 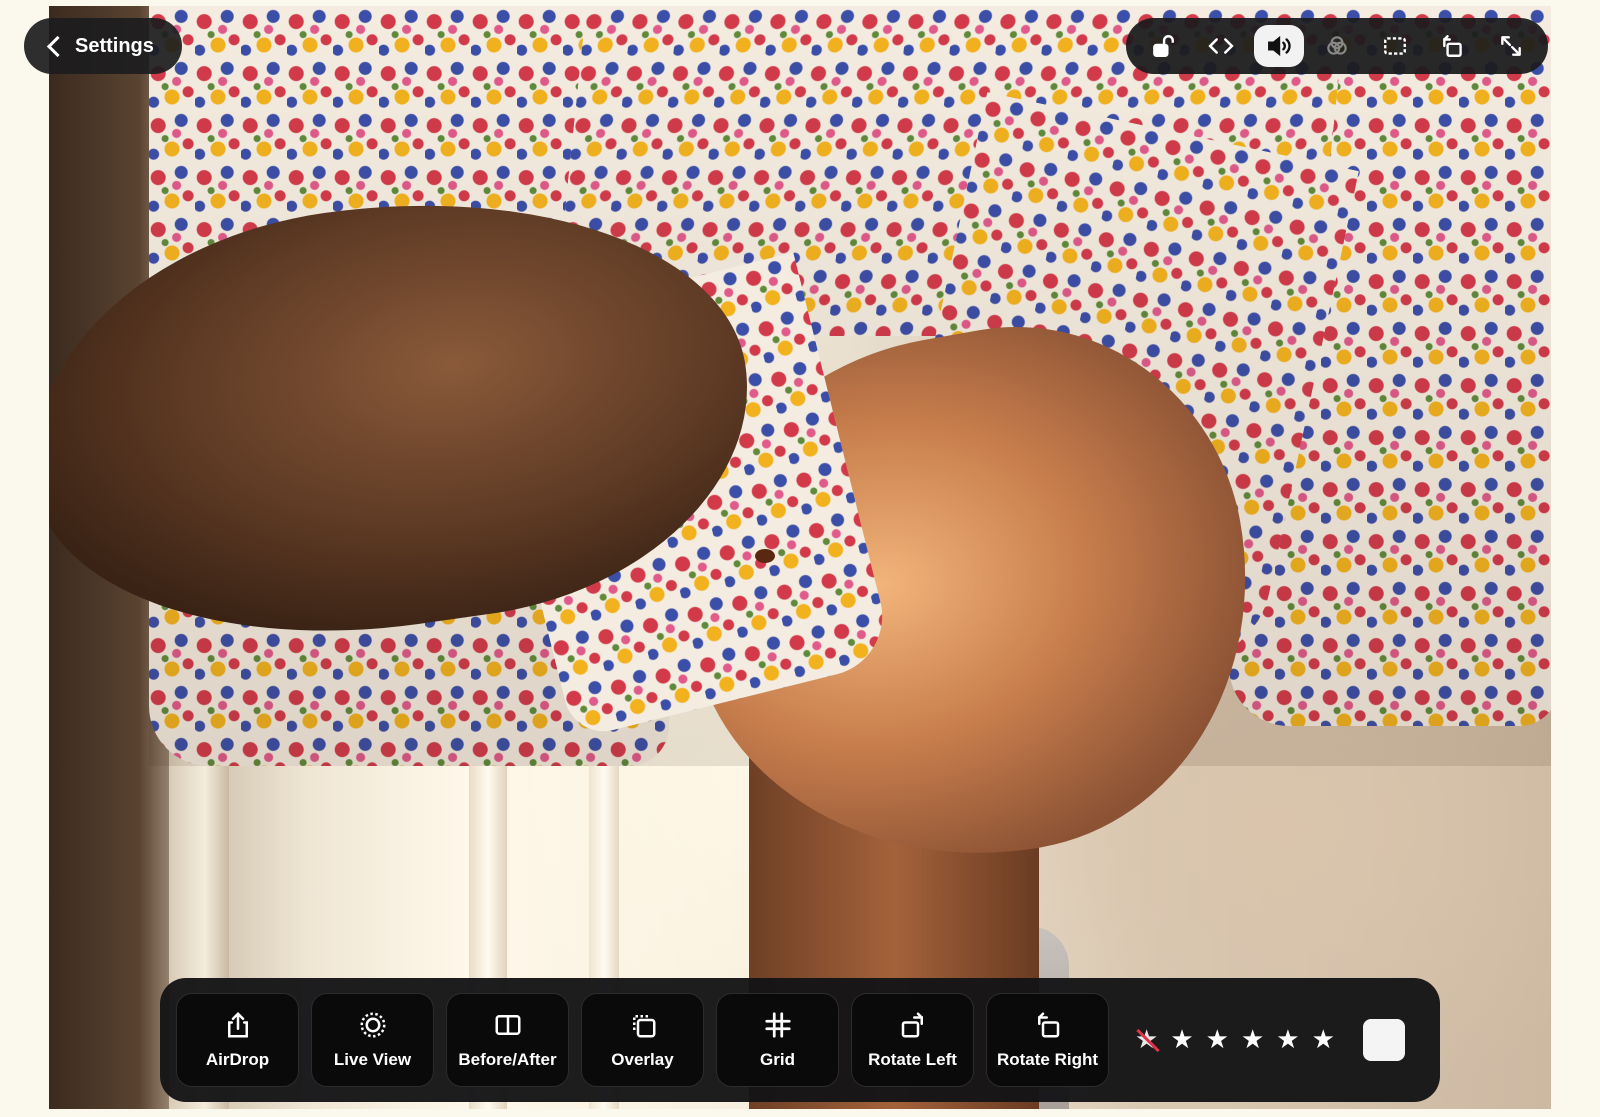 What do you see at coordinates (777, 1040) in the screenshot?
I see `grid-button: Grid` at bounding box center [777, 1040].